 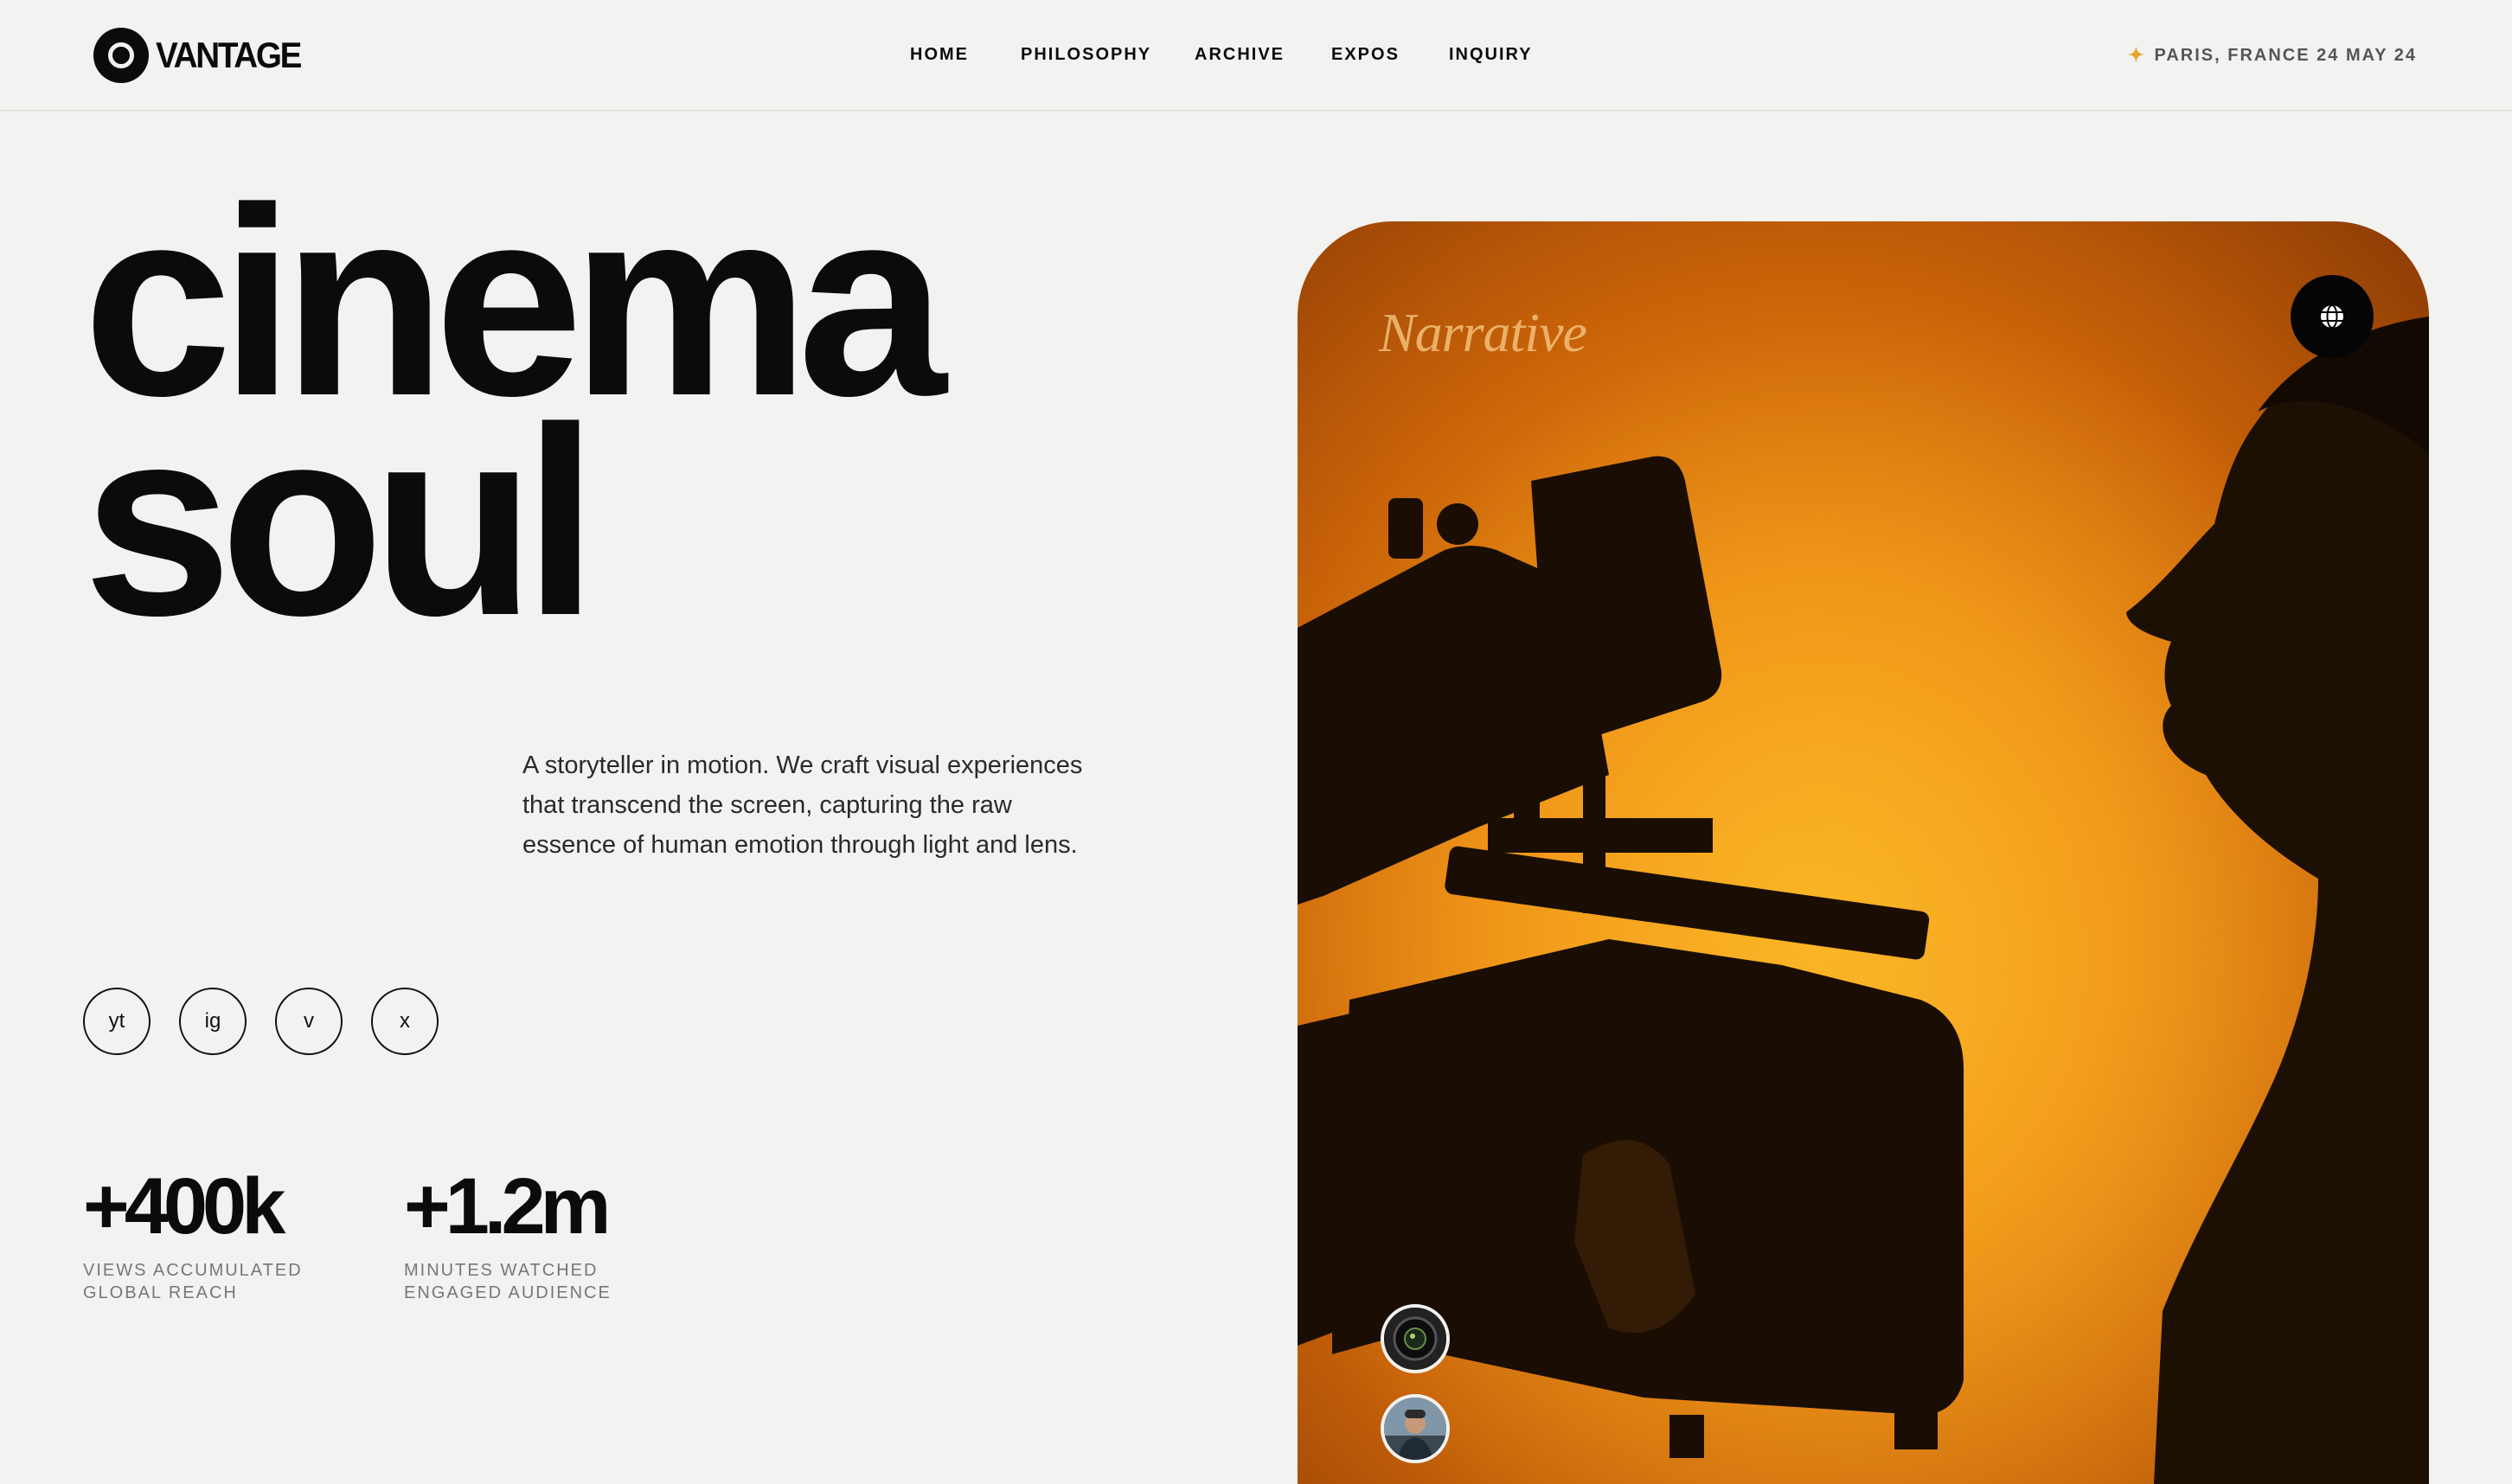 I want to click on photo-caption: Narrative, so click(x=1483, y=332).